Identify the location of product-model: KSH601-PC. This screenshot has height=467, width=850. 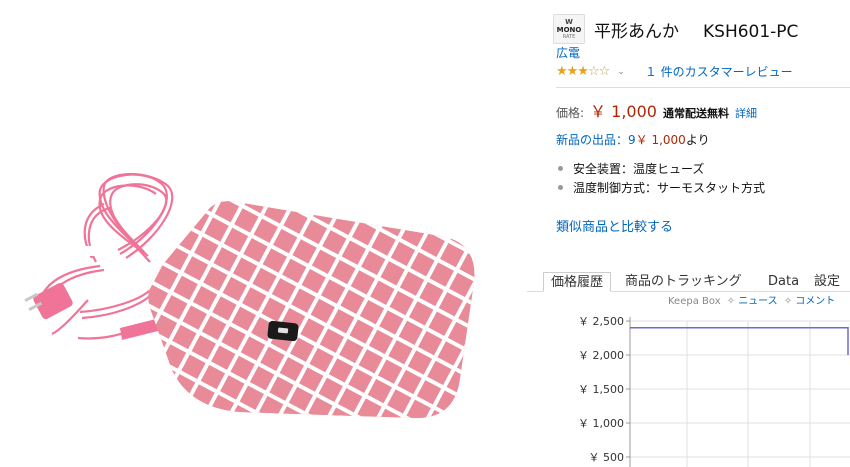
(751, 31).